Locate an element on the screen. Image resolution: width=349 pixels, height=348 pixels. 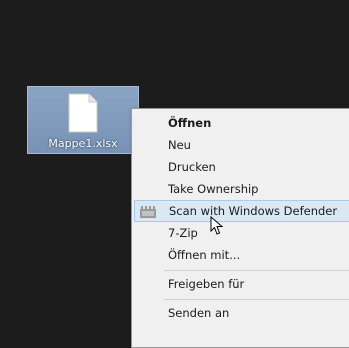
menu-item-label: Take Ownership is located at coordinates (213, 189).